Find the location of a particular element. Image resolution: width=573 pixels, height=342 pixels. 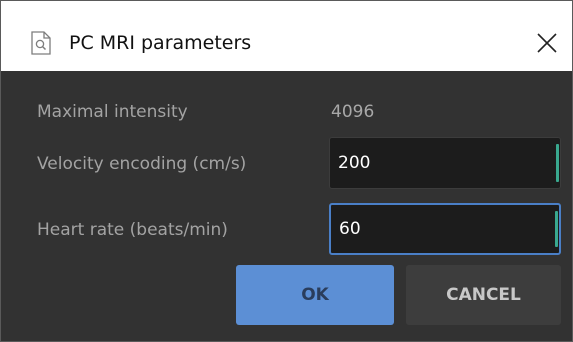

max-intensity-label: Maximal intensity is located at coordinates (112, 112).